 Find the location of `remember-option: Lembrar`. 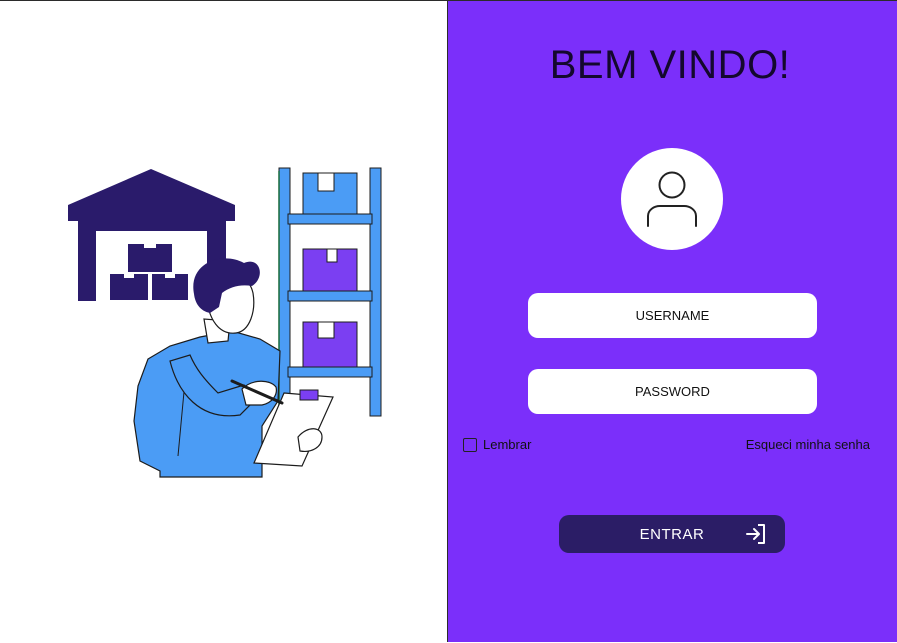

remember-option: Lembrar is located at coordinates (497, 444).